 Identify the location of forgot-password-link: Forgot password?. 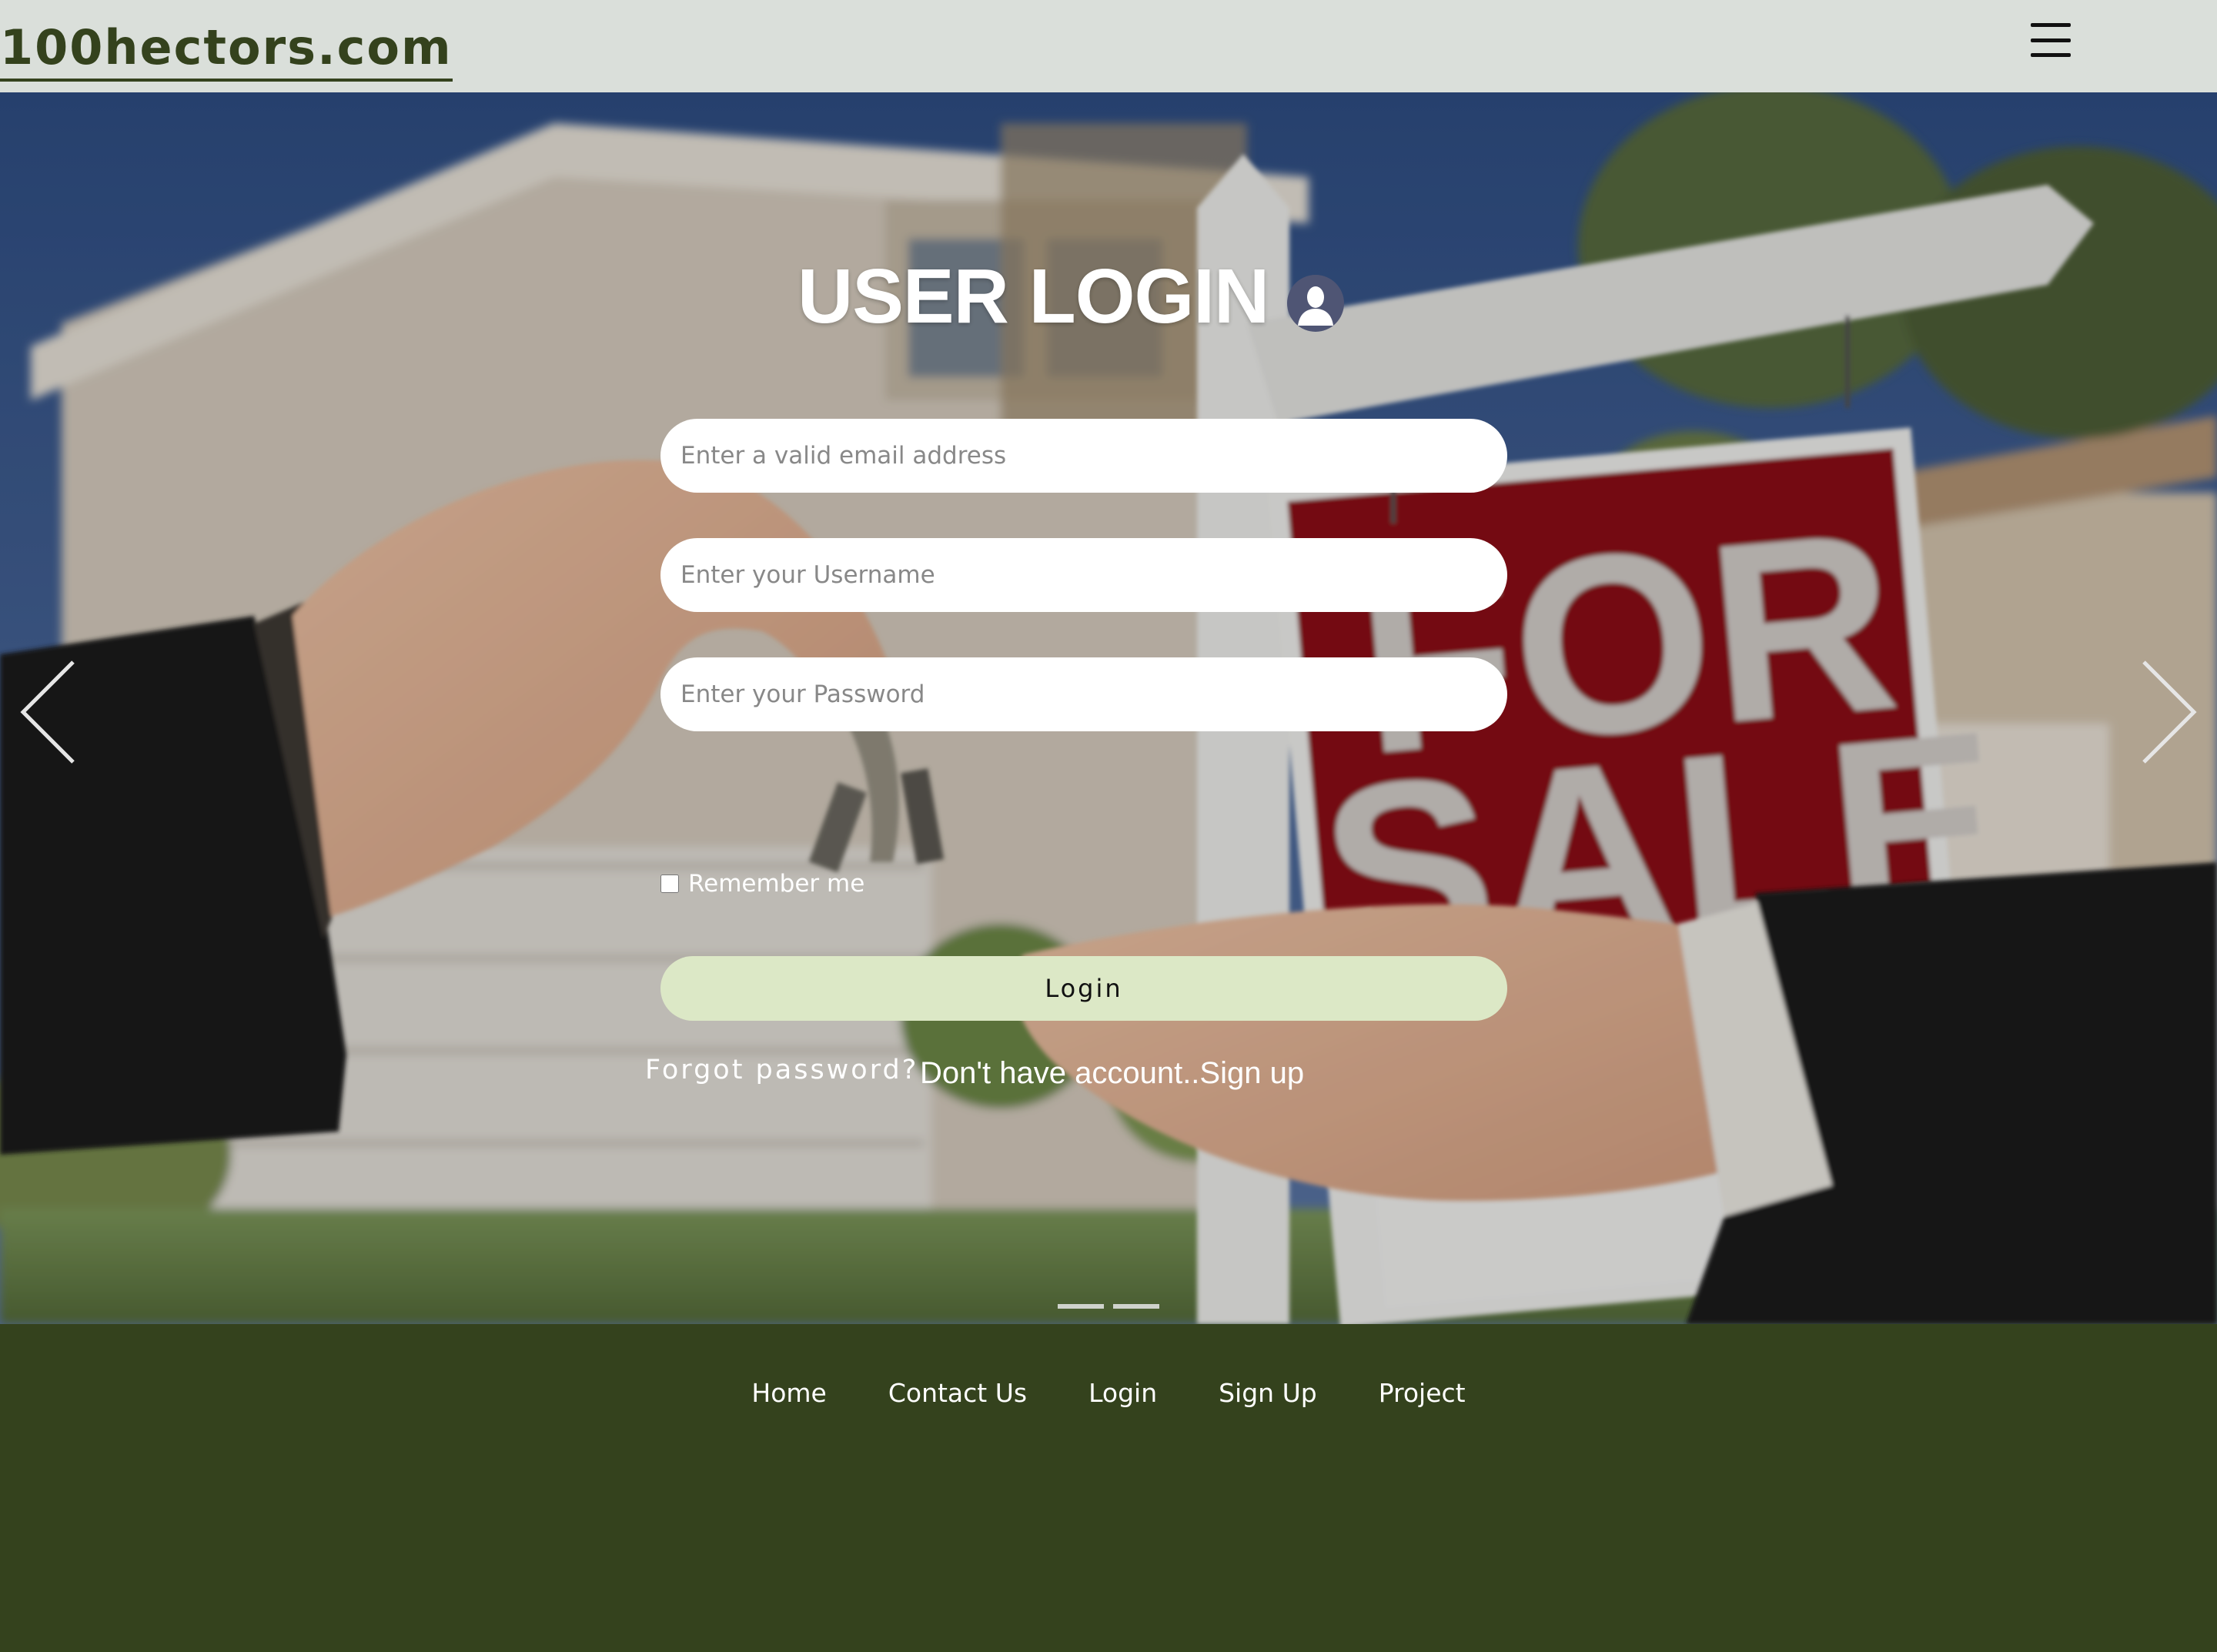
(781, 1070).